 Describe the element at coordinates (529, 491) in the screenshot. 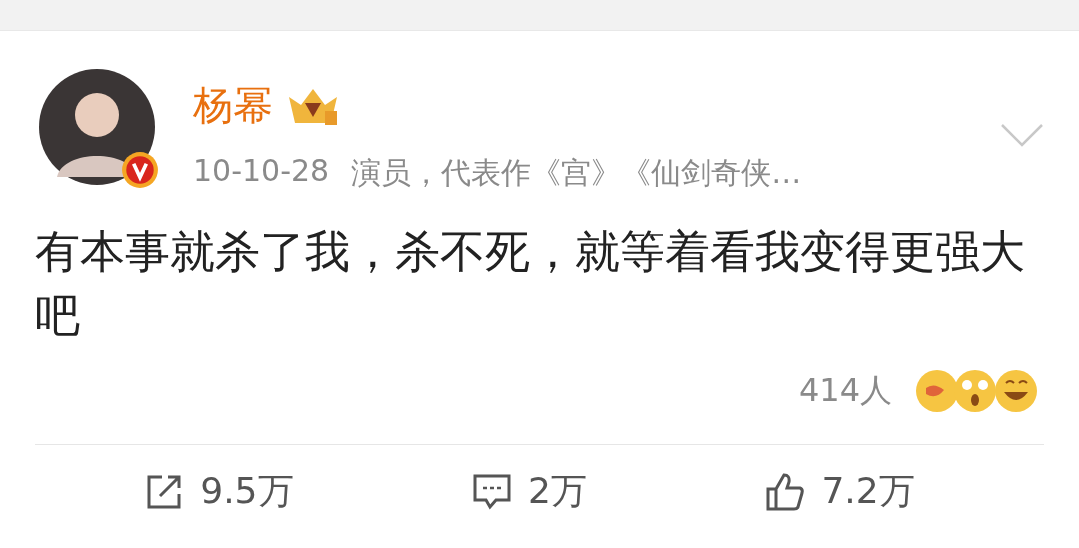

I see `comment-button: 2万` at that location.